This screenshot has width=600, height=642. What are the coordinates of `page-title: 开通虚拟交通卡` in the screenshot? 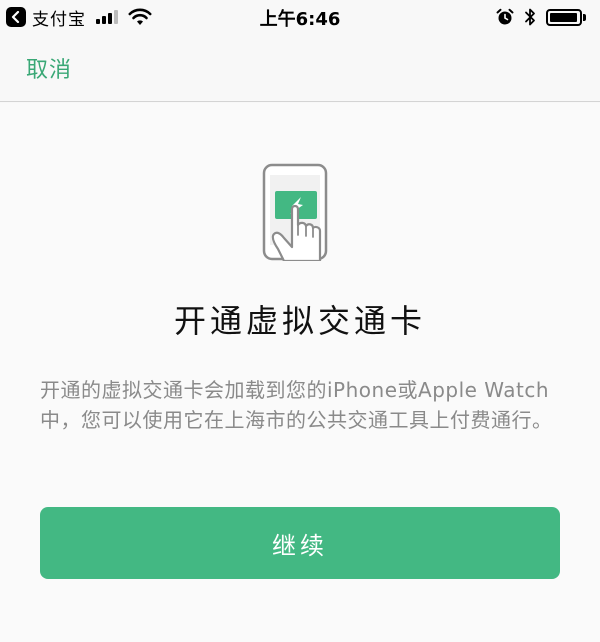 It's located at (299, 321).